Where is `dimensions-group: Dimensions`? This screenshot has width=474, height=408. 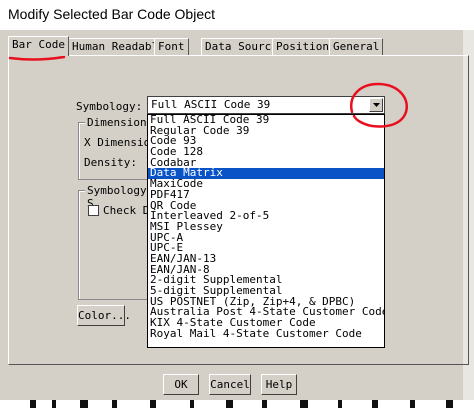 dimensions-group: Dimensions is located at coordinates (117, 148).